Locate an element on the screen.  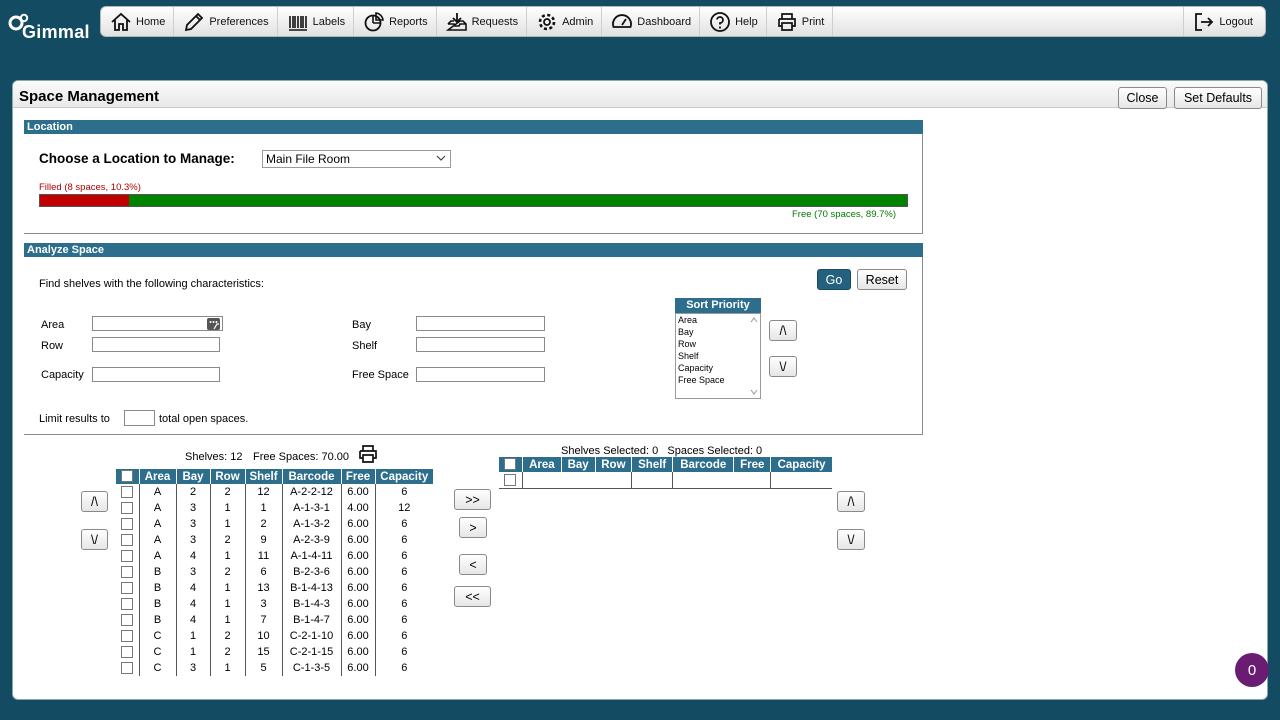
nav-labels: Labels is located at coordinates (316, 21).